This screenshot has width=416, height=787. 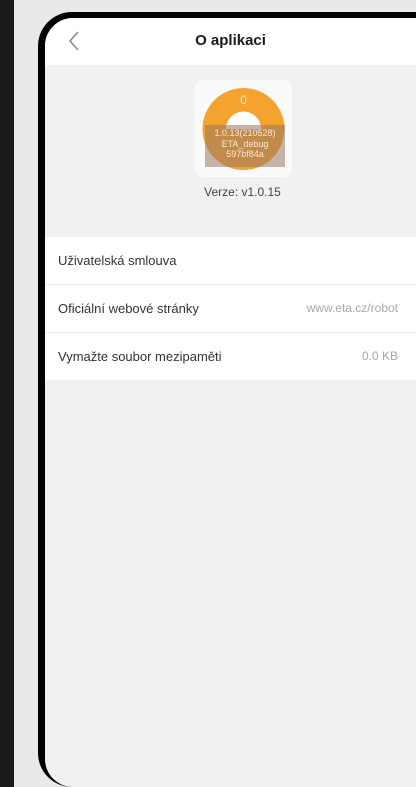 I want to click on debug-build-line: 597bf84a, so click(x=245, y=154).